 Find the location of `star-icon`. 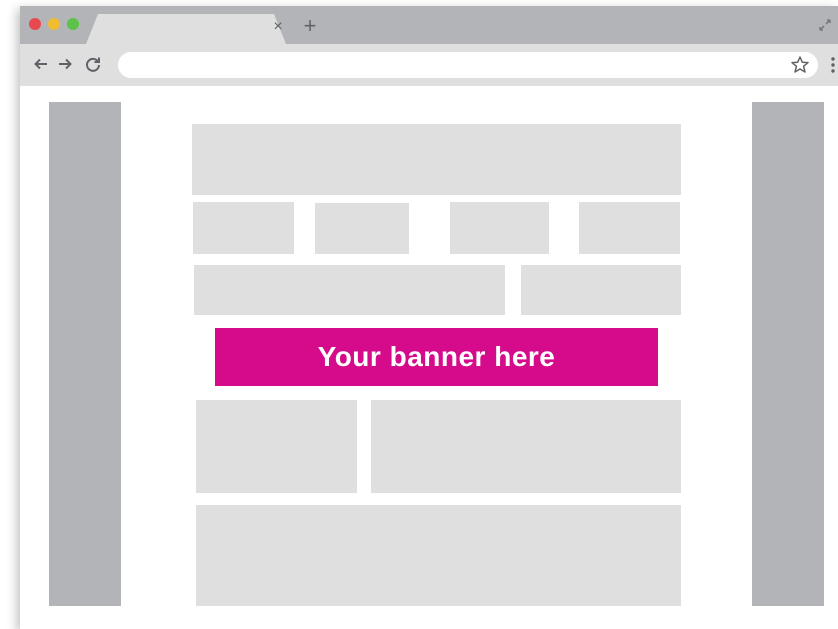

star-icon is located at coordinates (800, 65).